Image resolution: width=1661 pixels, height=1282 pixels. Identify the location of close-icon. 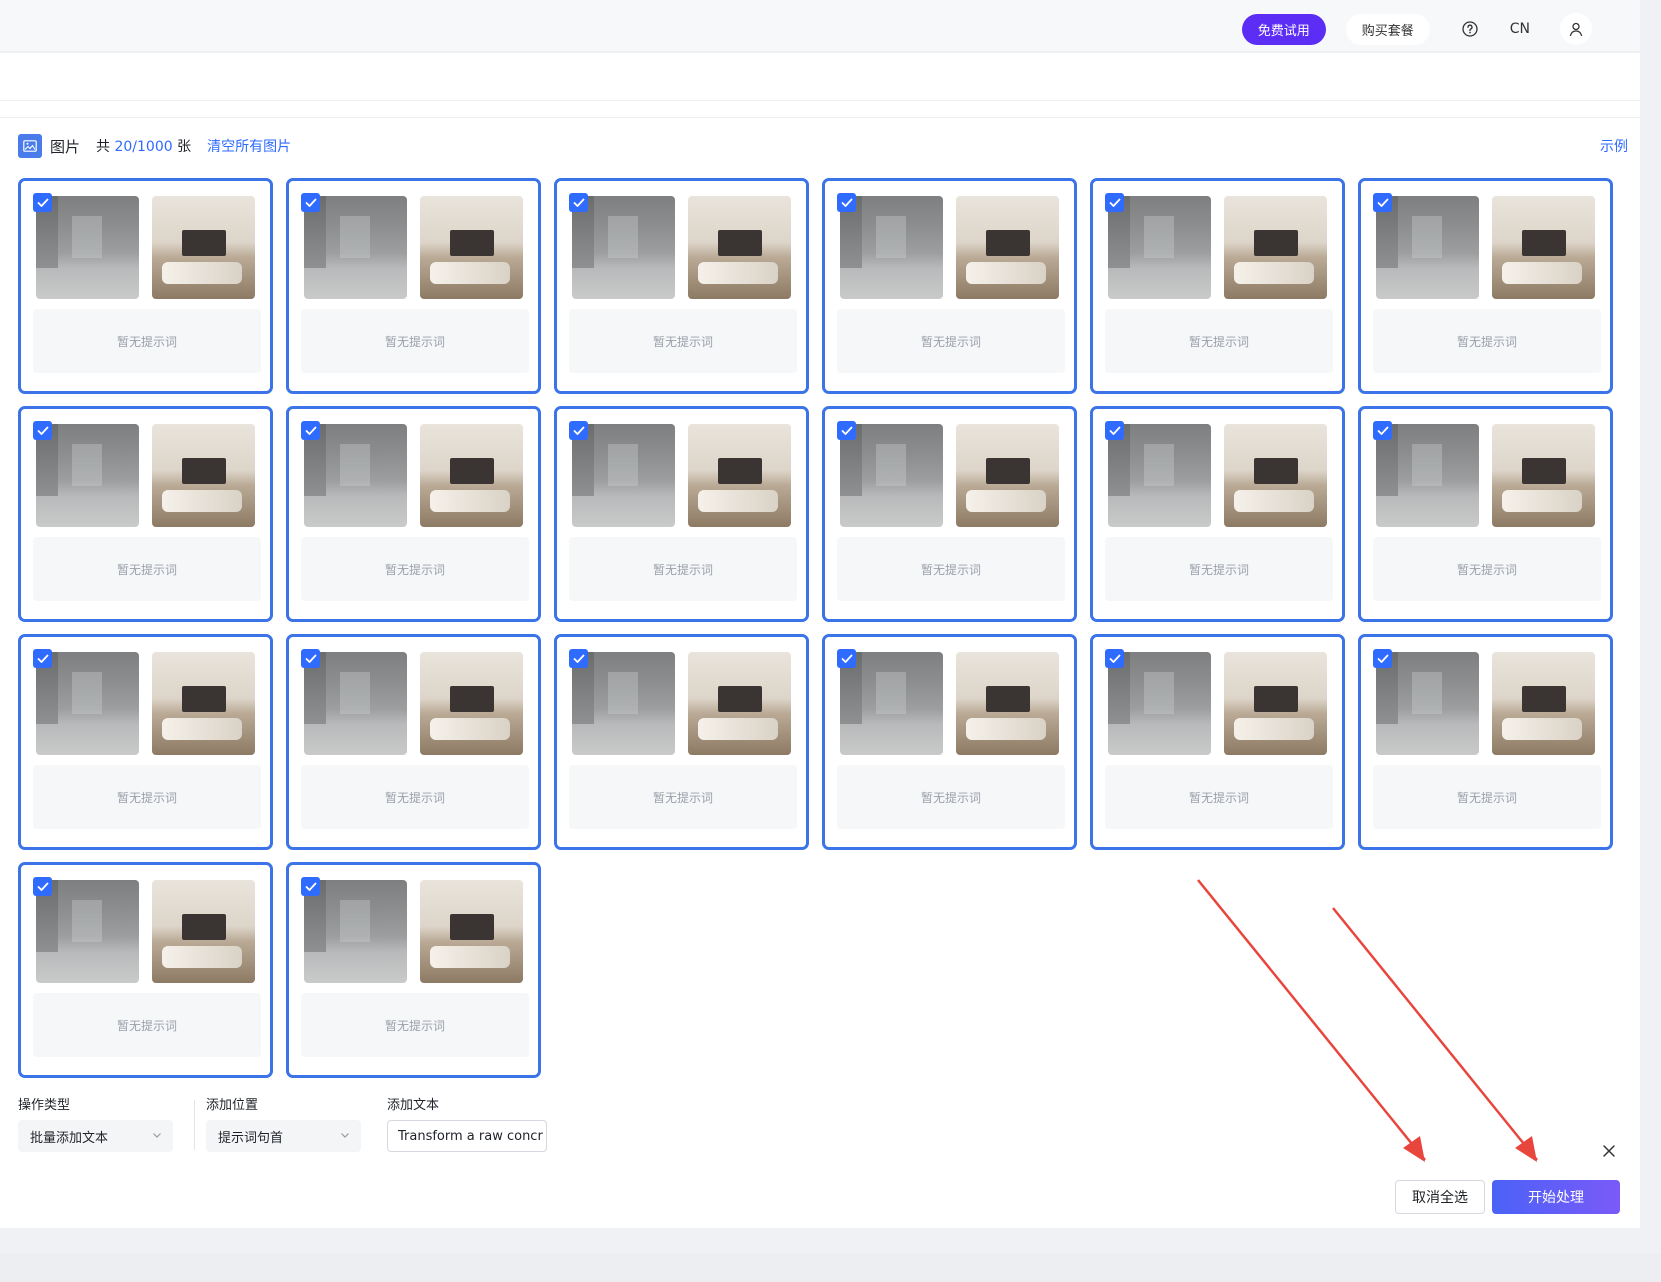
(1609, 1151).